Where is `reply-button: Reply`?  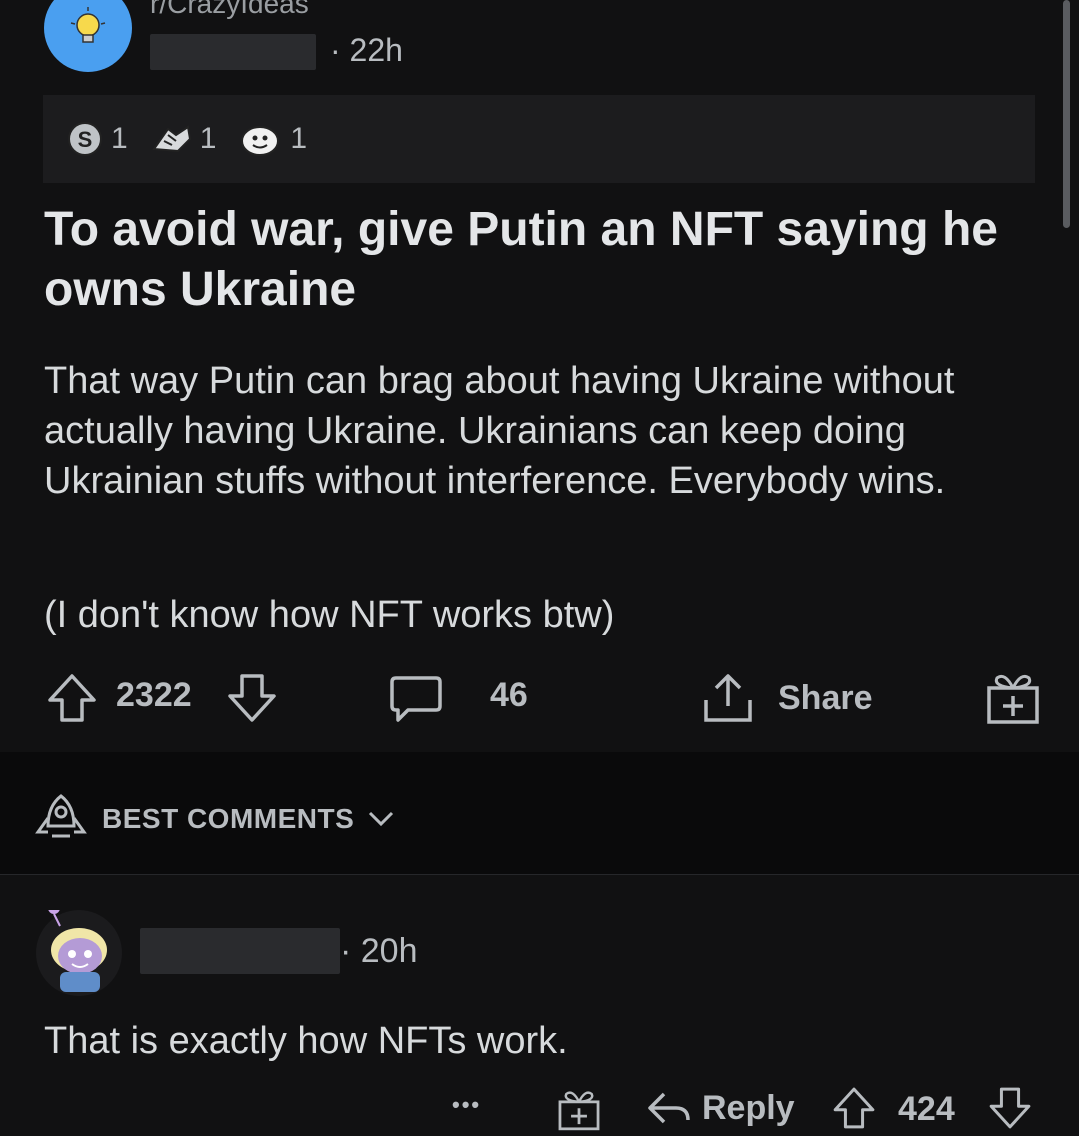
reply-button: Reply is located at coordinates (720, 1108).